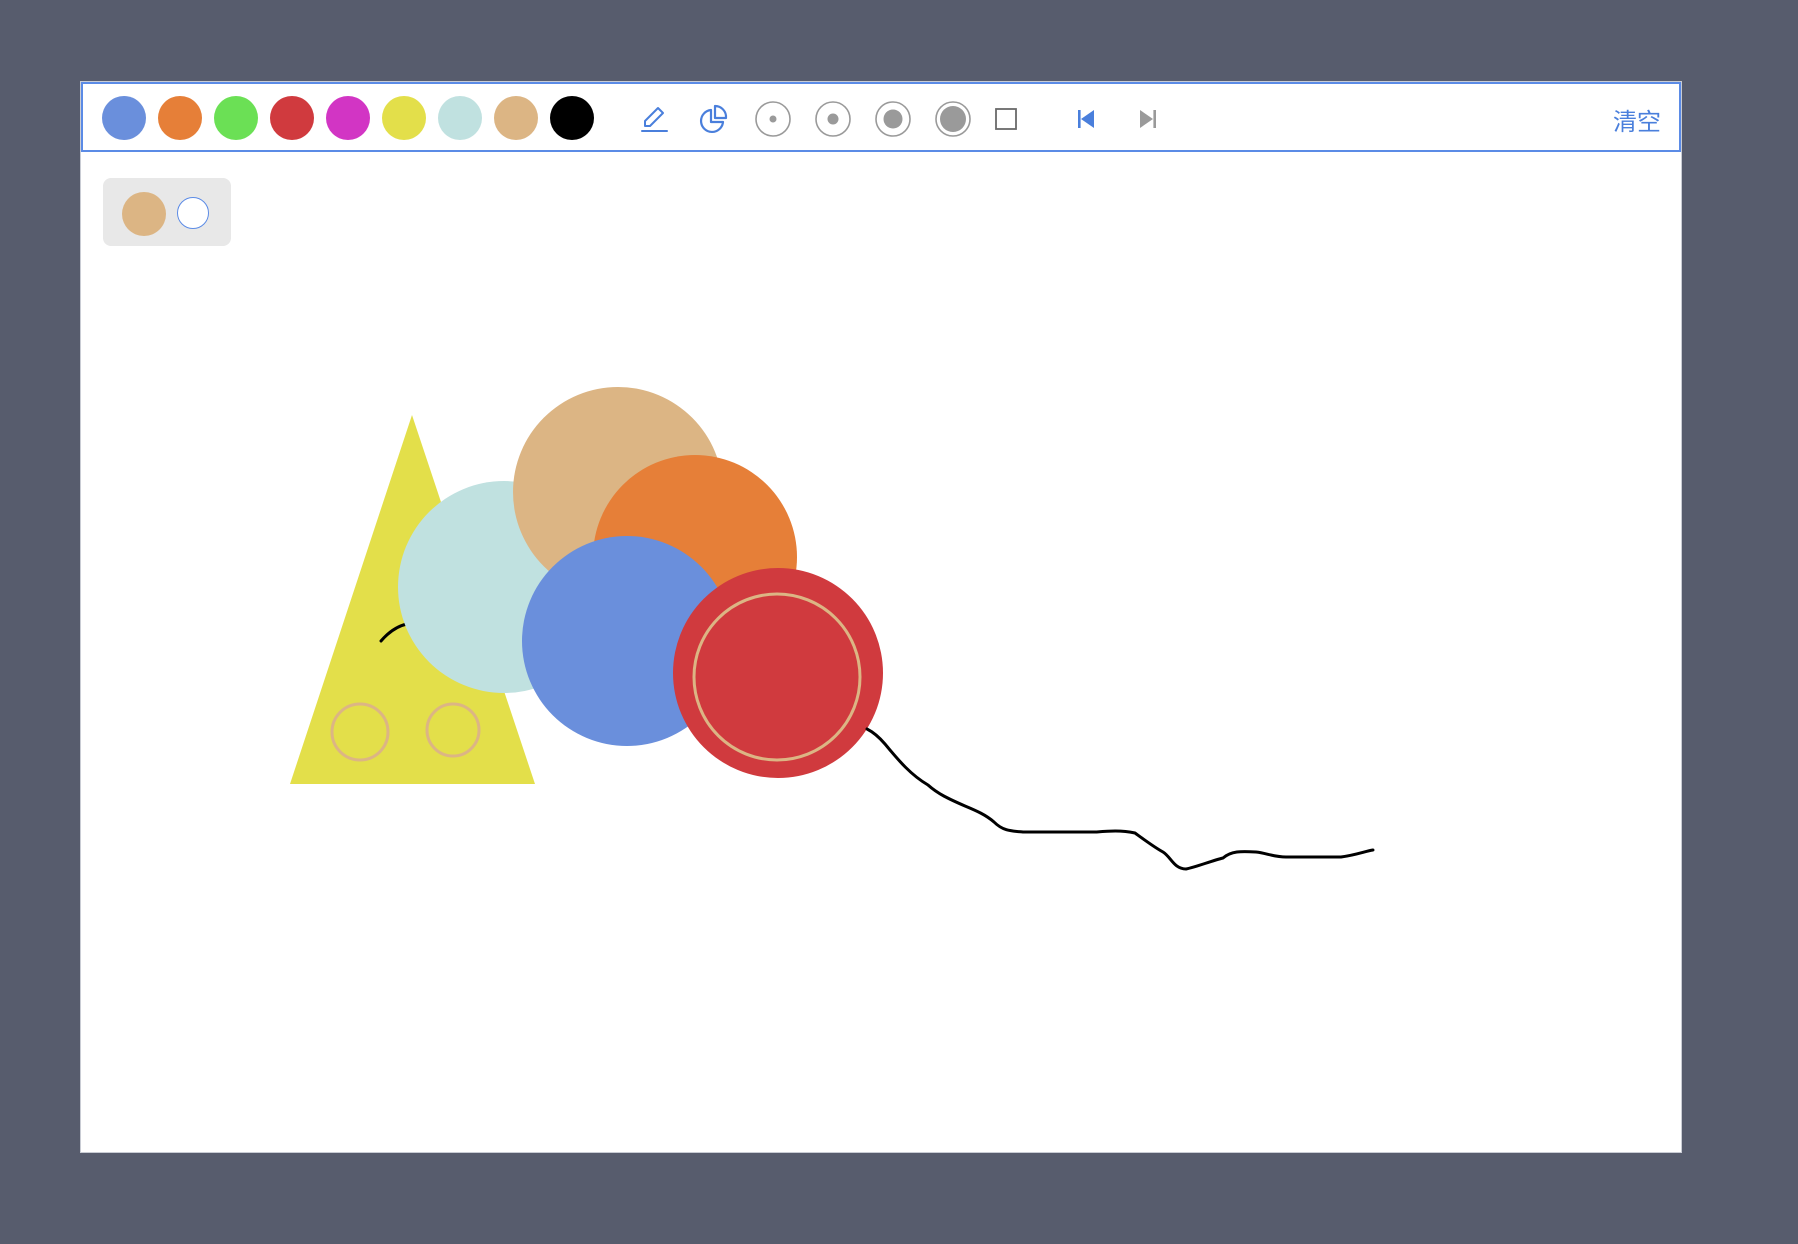  I want to click on redo-button, so click(1148, 119).